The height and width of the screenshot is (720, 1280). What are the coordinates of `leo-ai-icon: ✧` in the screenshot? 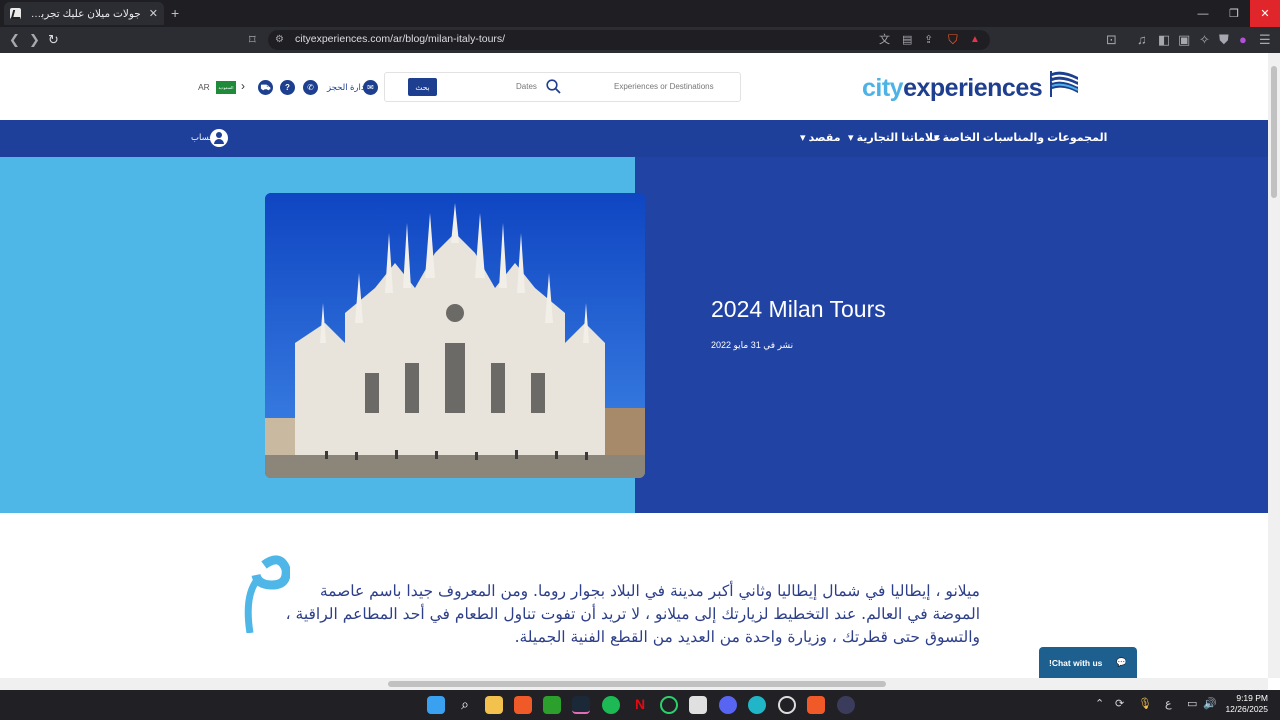 It's located at (1204, 40).